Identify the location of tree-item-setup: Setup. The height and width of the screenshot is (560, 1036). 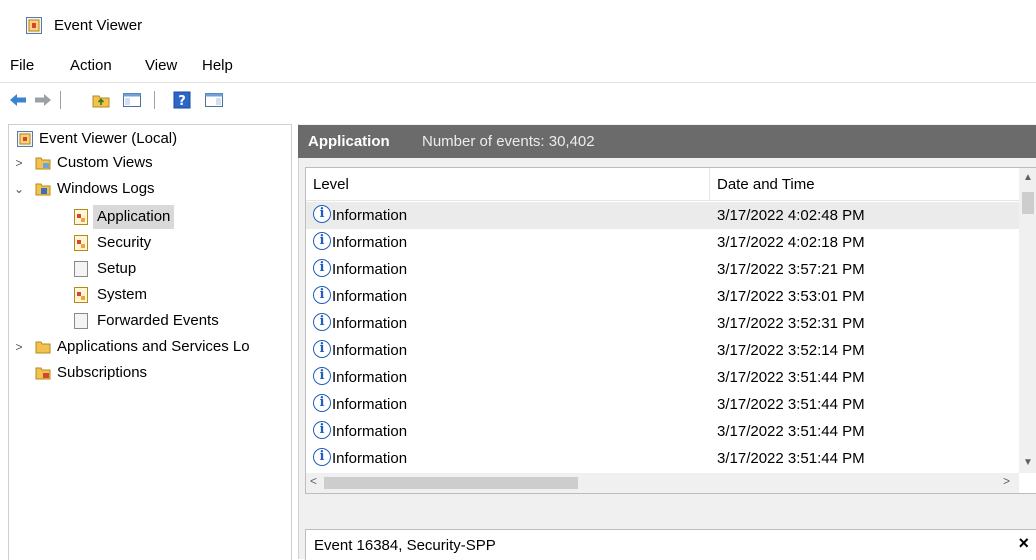
(150, 269).